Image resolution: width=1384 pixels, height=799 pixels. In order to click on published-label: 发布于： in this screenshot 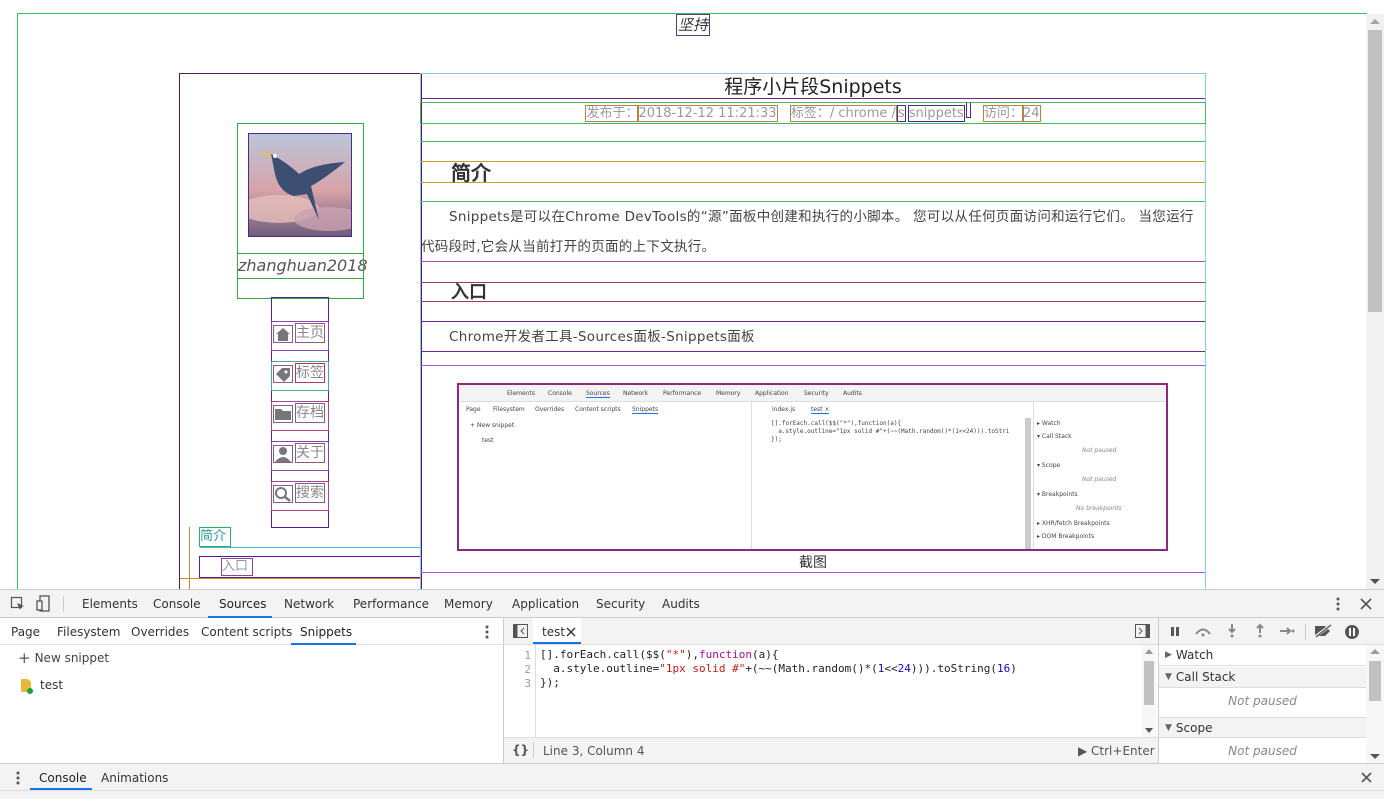, I will do `click(612, 113)`.